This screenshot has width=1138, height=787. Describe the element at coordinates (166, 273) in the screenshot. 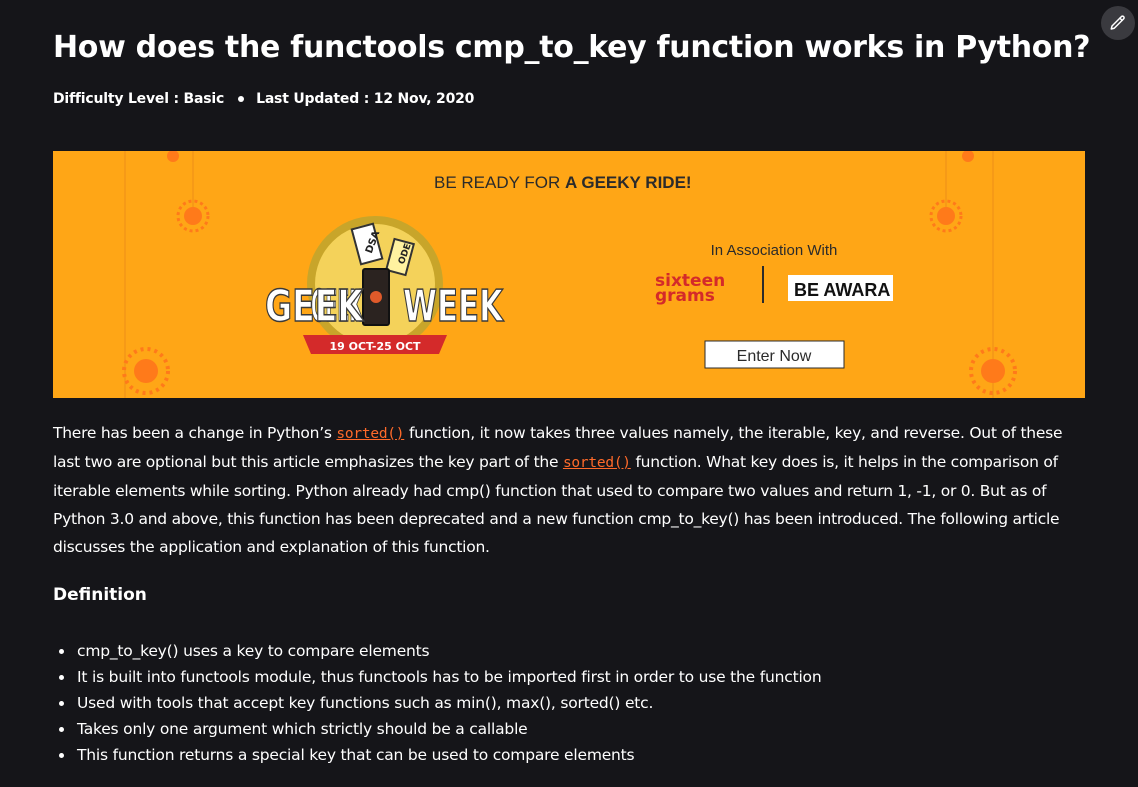

I see `left-decoration-sun` at that location.